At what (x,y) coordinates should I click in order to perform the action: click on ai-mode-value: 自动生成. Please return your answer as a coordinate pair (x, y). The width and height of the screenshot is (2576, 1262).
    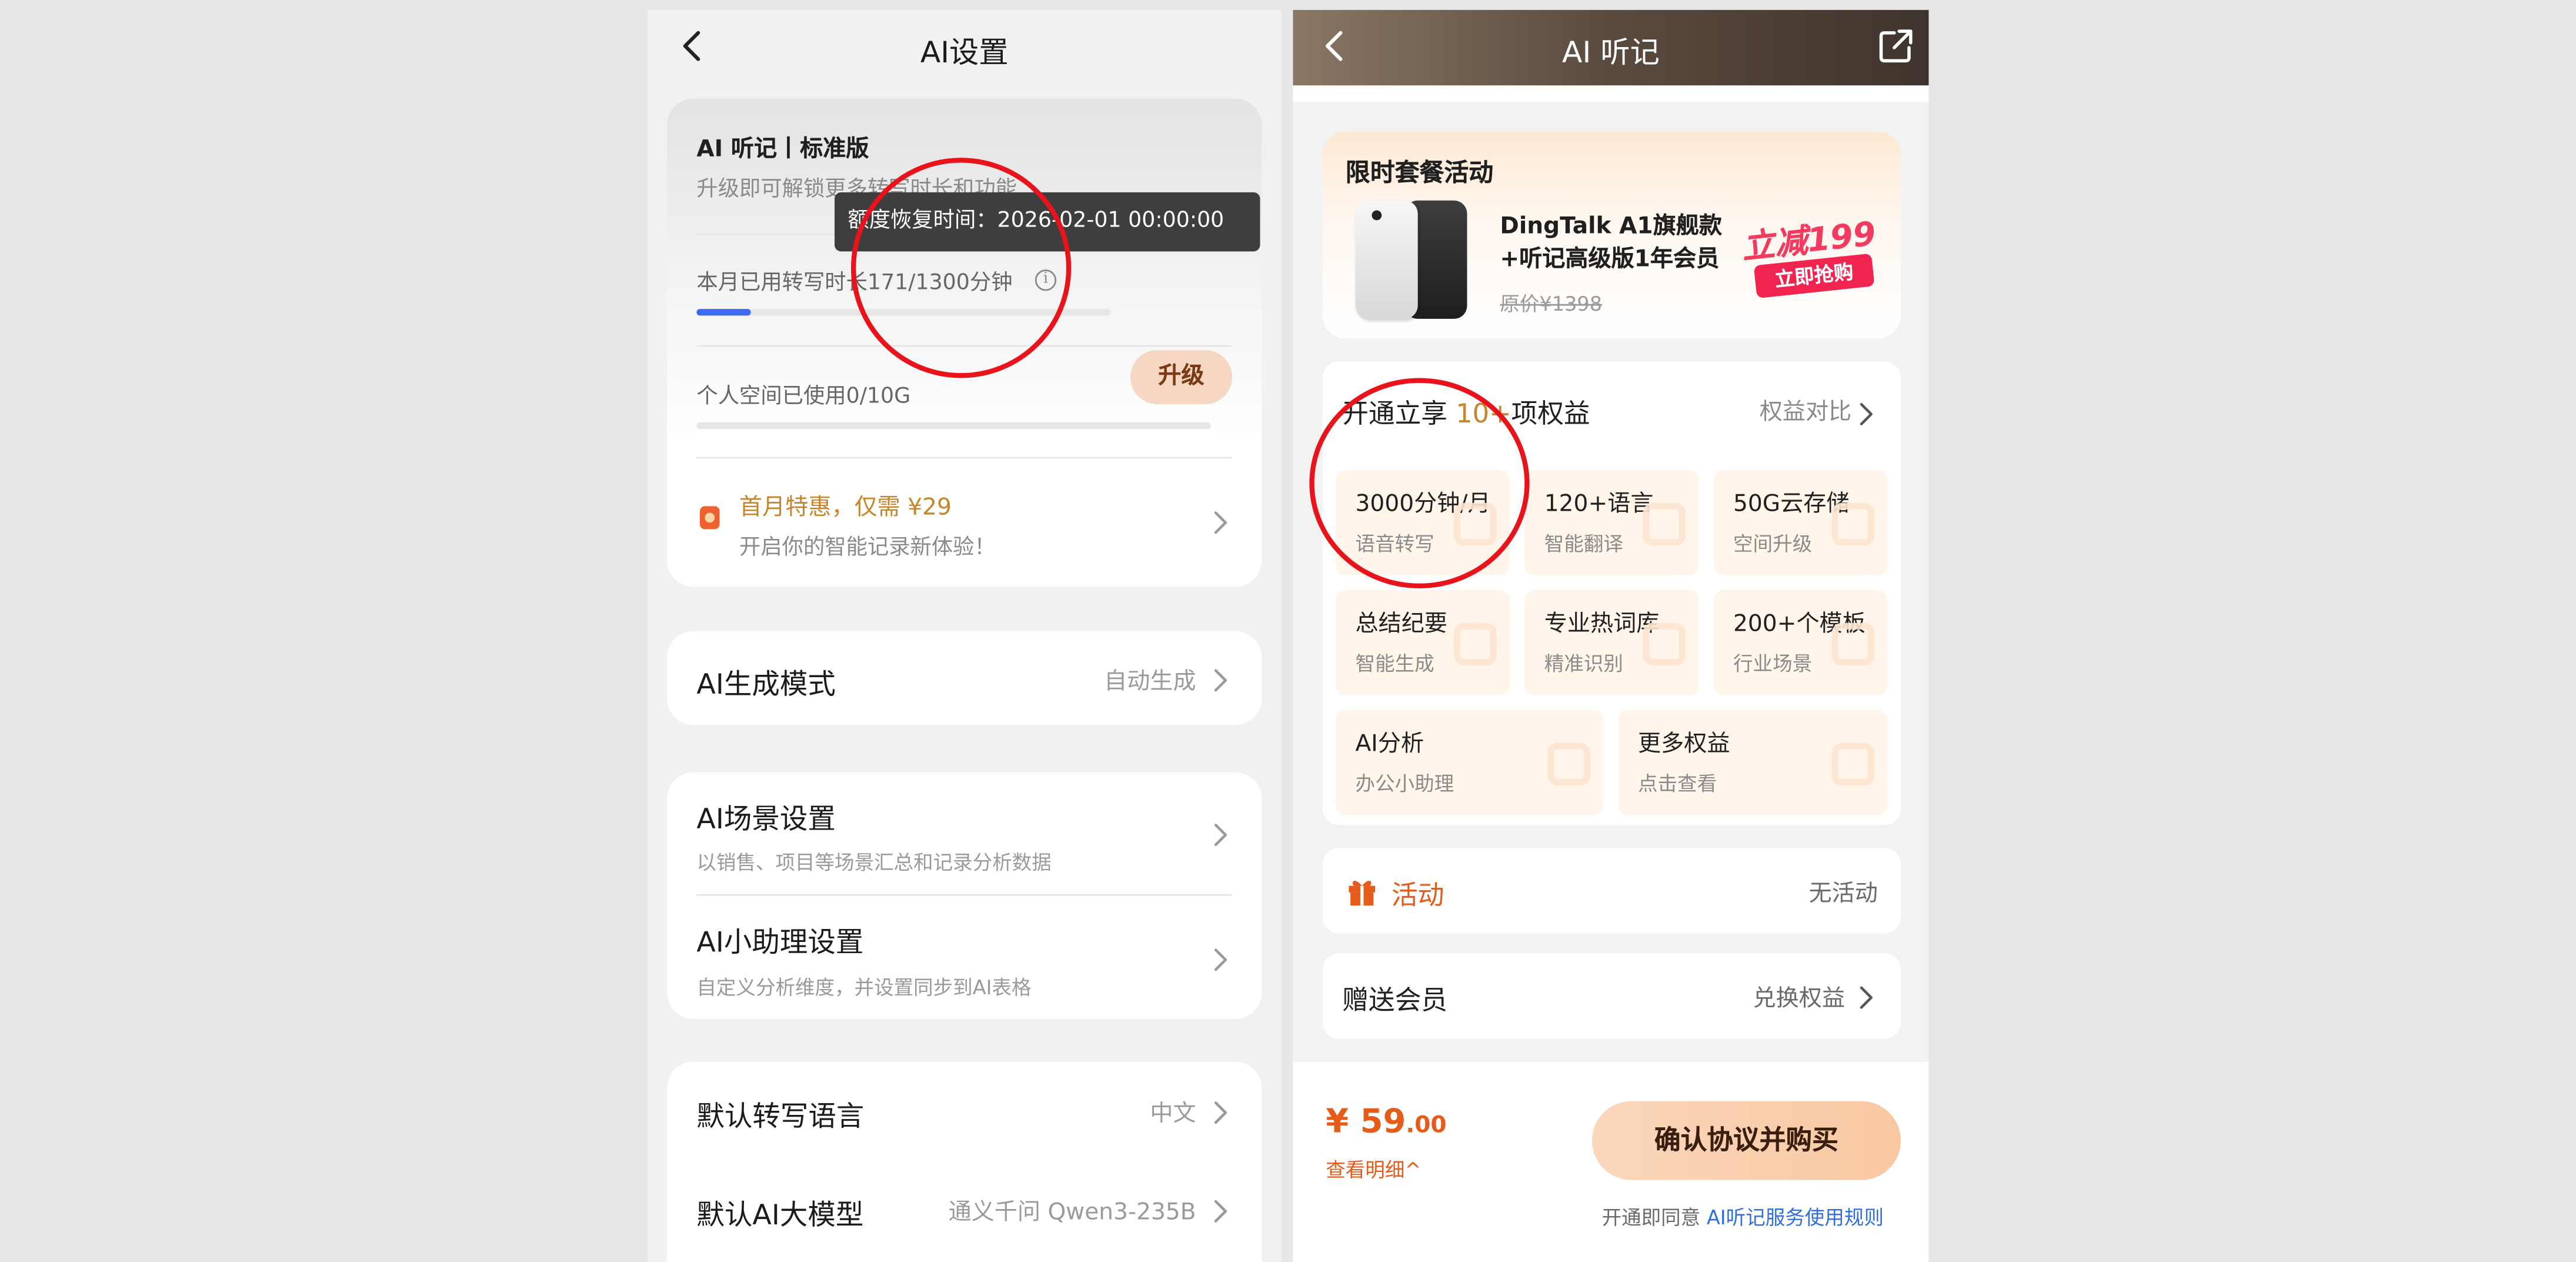
    Looking at the image, I should click on (1150, 682).